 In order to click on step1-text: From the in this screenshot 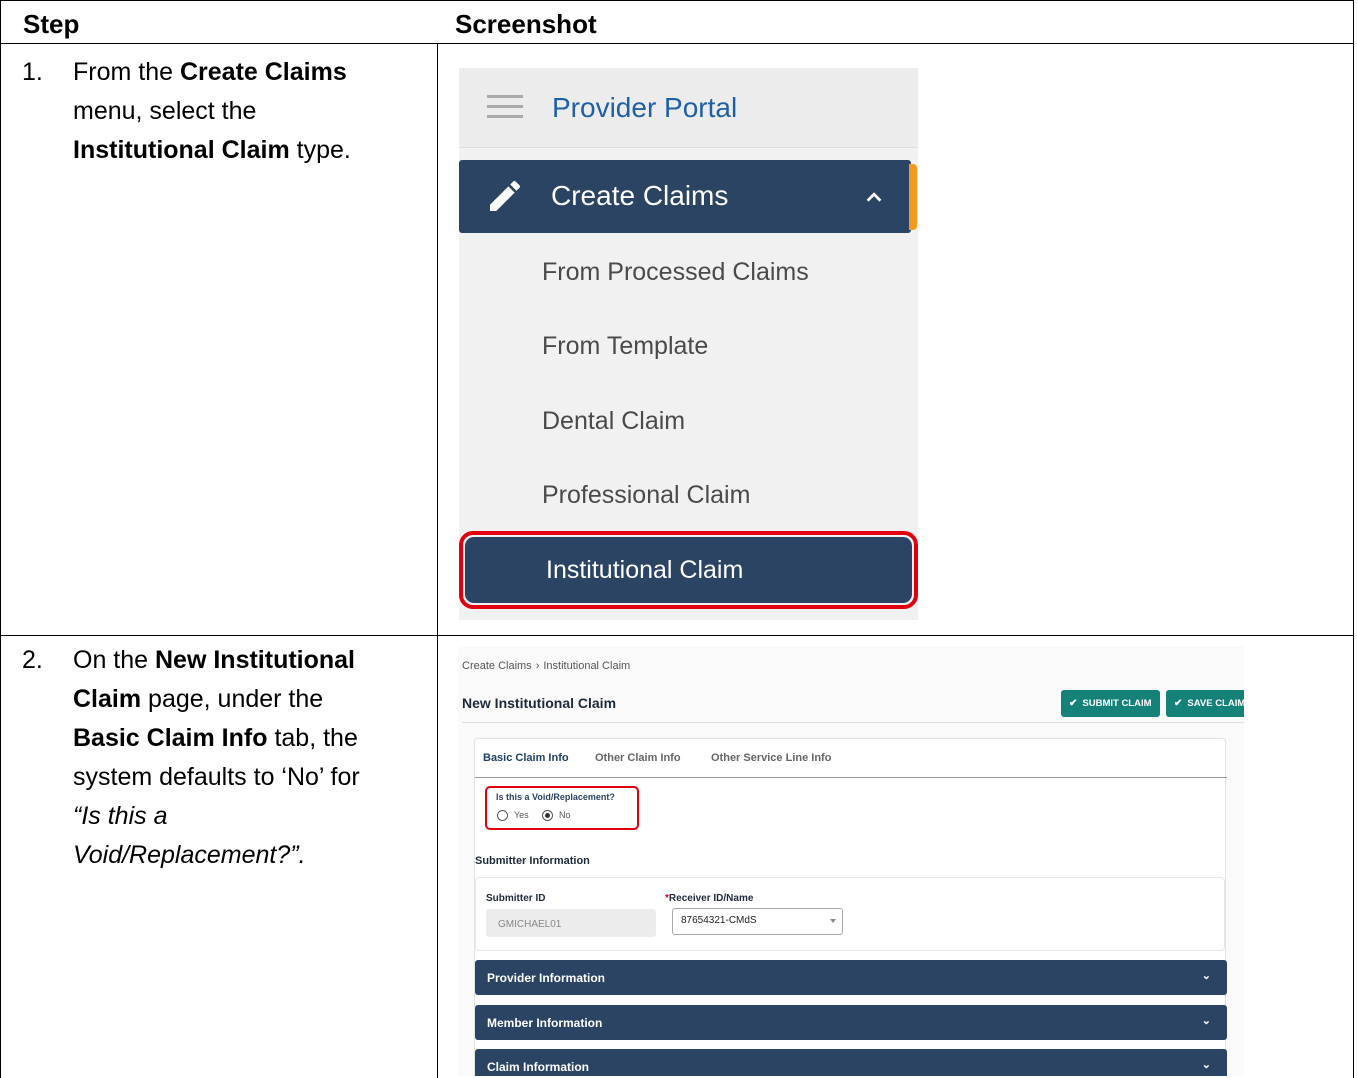, I will do `click(126, 72)`.